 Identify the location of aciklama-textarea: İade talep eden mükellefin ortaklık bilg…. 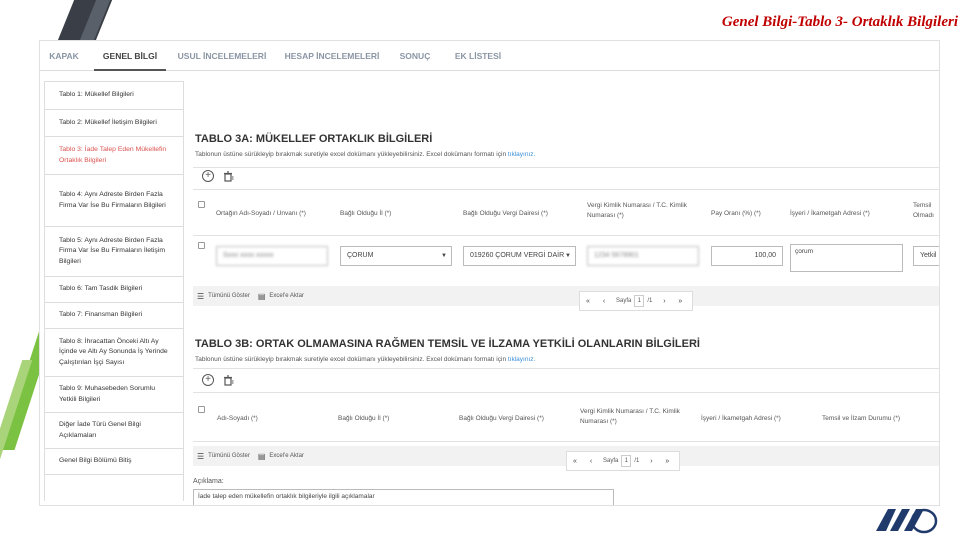
(403, 497).